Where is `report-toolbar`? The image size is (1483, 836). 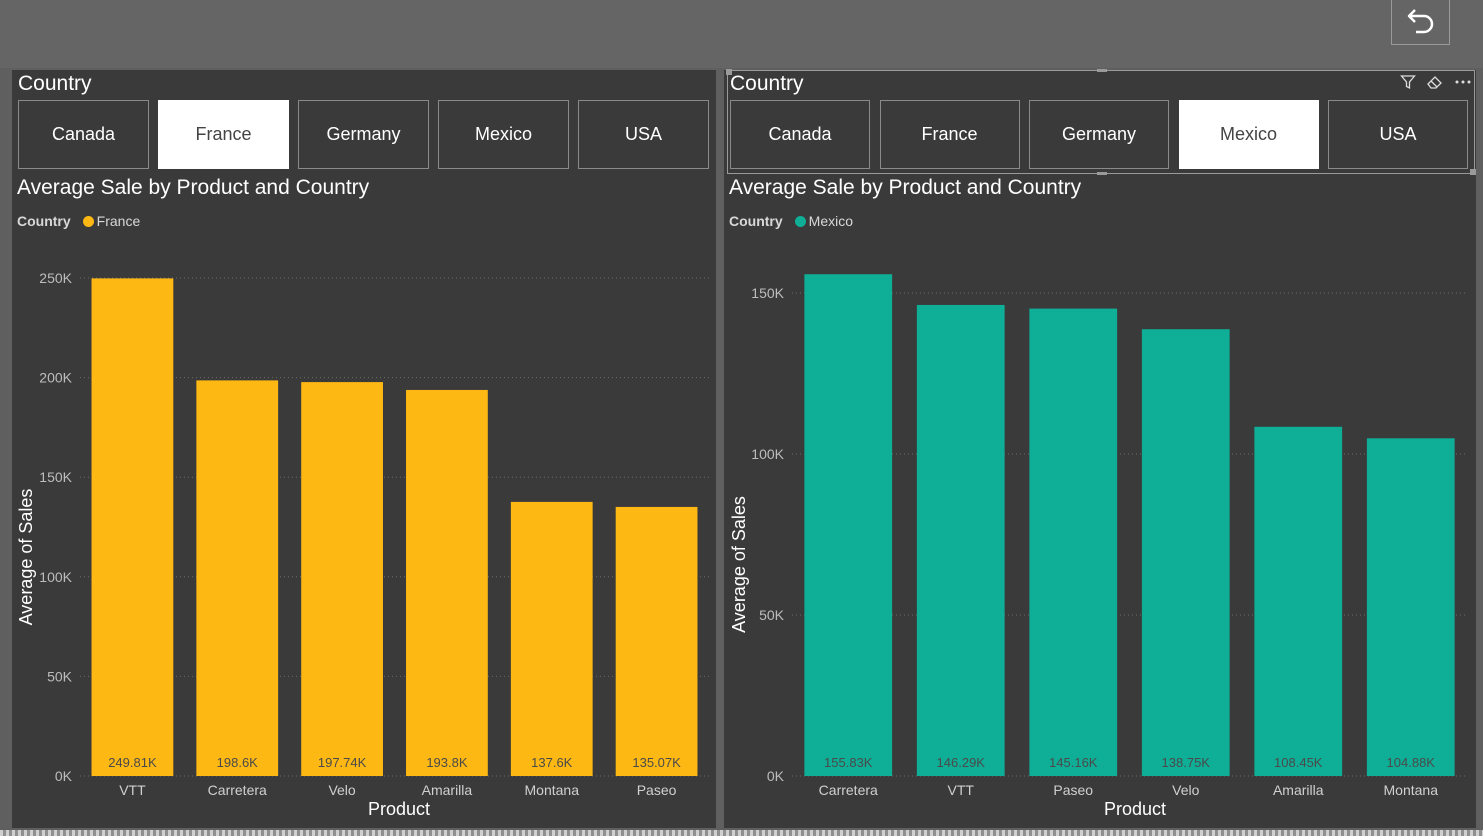 report-toolbar is located at coordinates (741, 34).